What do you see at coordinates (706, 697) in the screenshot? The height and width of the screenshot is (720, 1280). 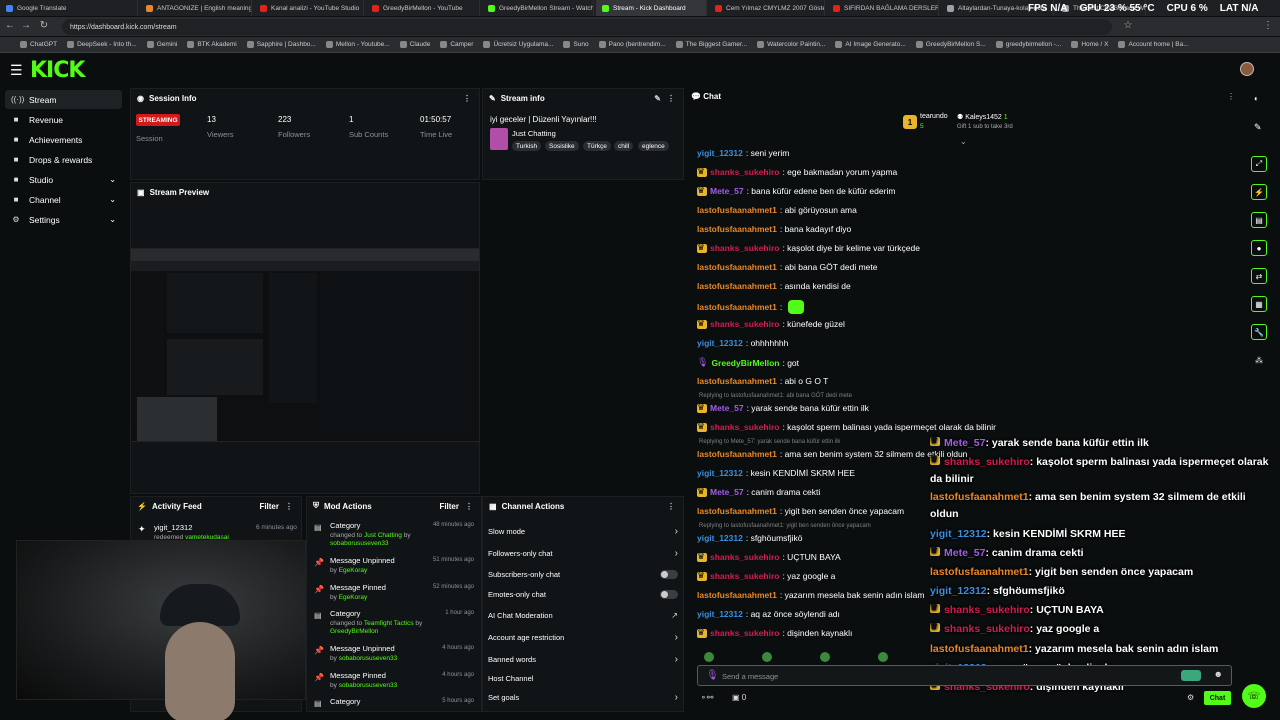 I see `link-icon: ⚬⚯` at bounding box center [706, 697].